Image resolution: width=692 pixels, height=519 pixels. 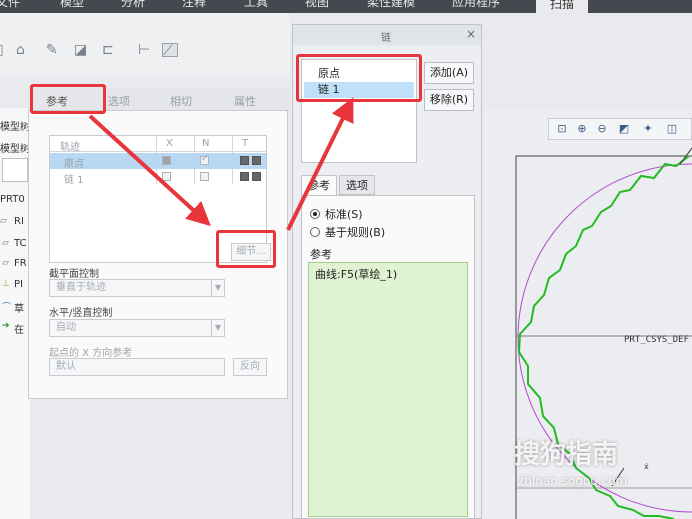 I want to click on watermark: 搜狗指南 zhinan.sogou.com, so click(x=603, y=462).